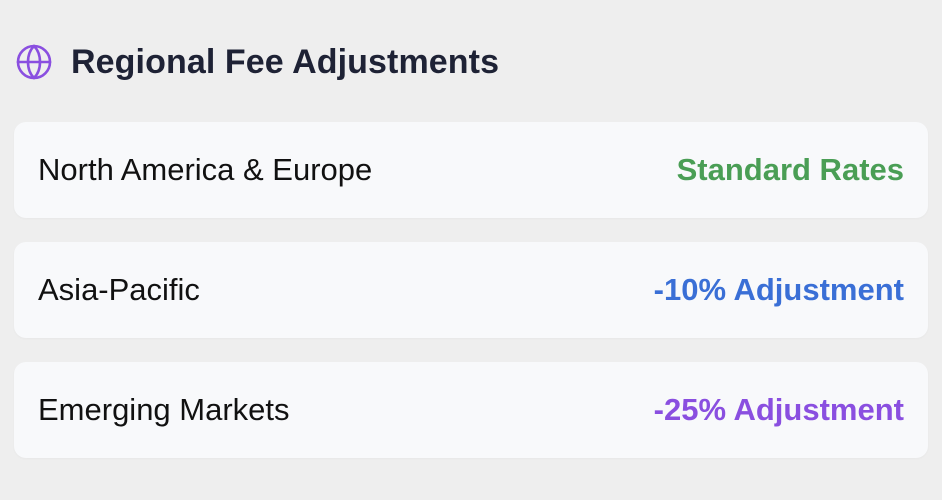 The width and height of the screenshot is (942, 500). I want to click on section-title: Regional Fee Adjustments, so click(285, 61).